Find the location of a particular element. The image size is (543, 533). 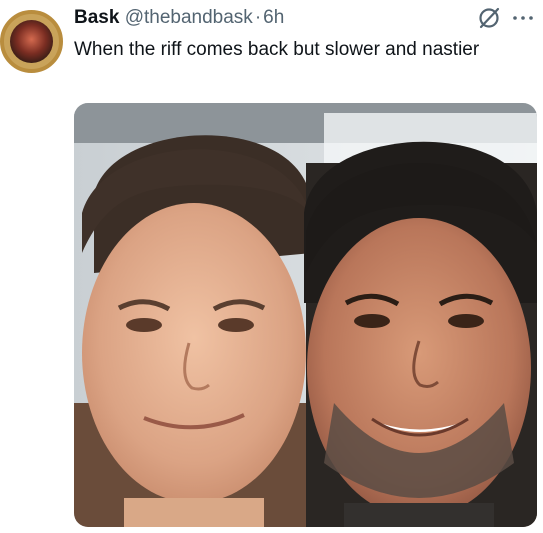

post-time: 6h is located at coordinates (273, 17).